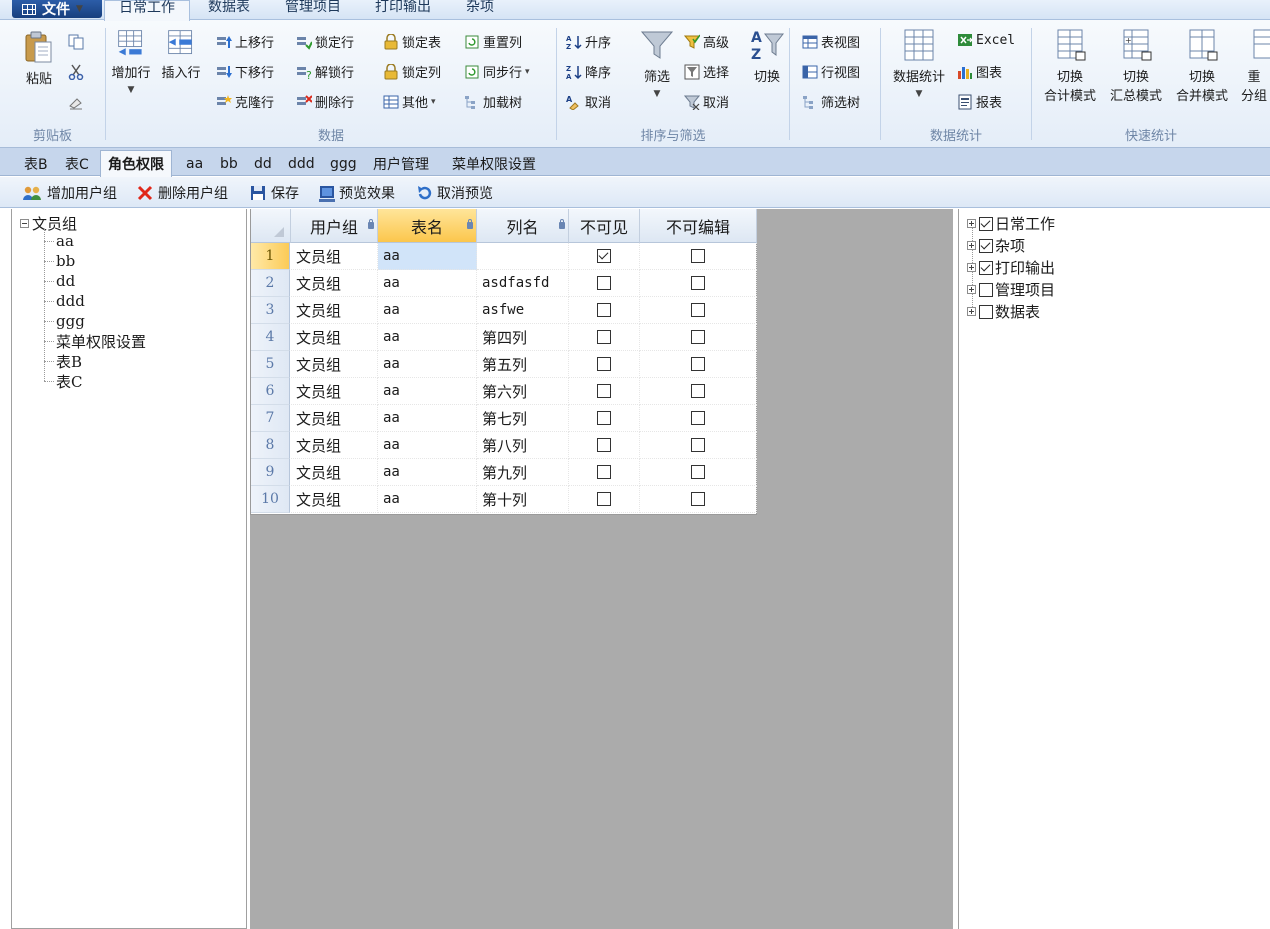  I want to click on grid-cell-col: 第八列, so click(523, 445).